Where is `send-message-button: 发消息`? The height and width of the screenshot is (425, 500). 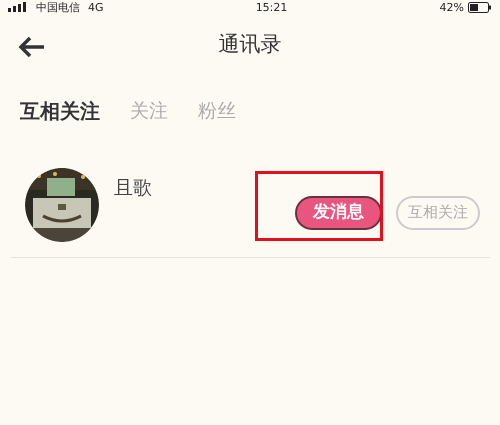
send-message-button: 发消息 is located at coordinates (338, 213).